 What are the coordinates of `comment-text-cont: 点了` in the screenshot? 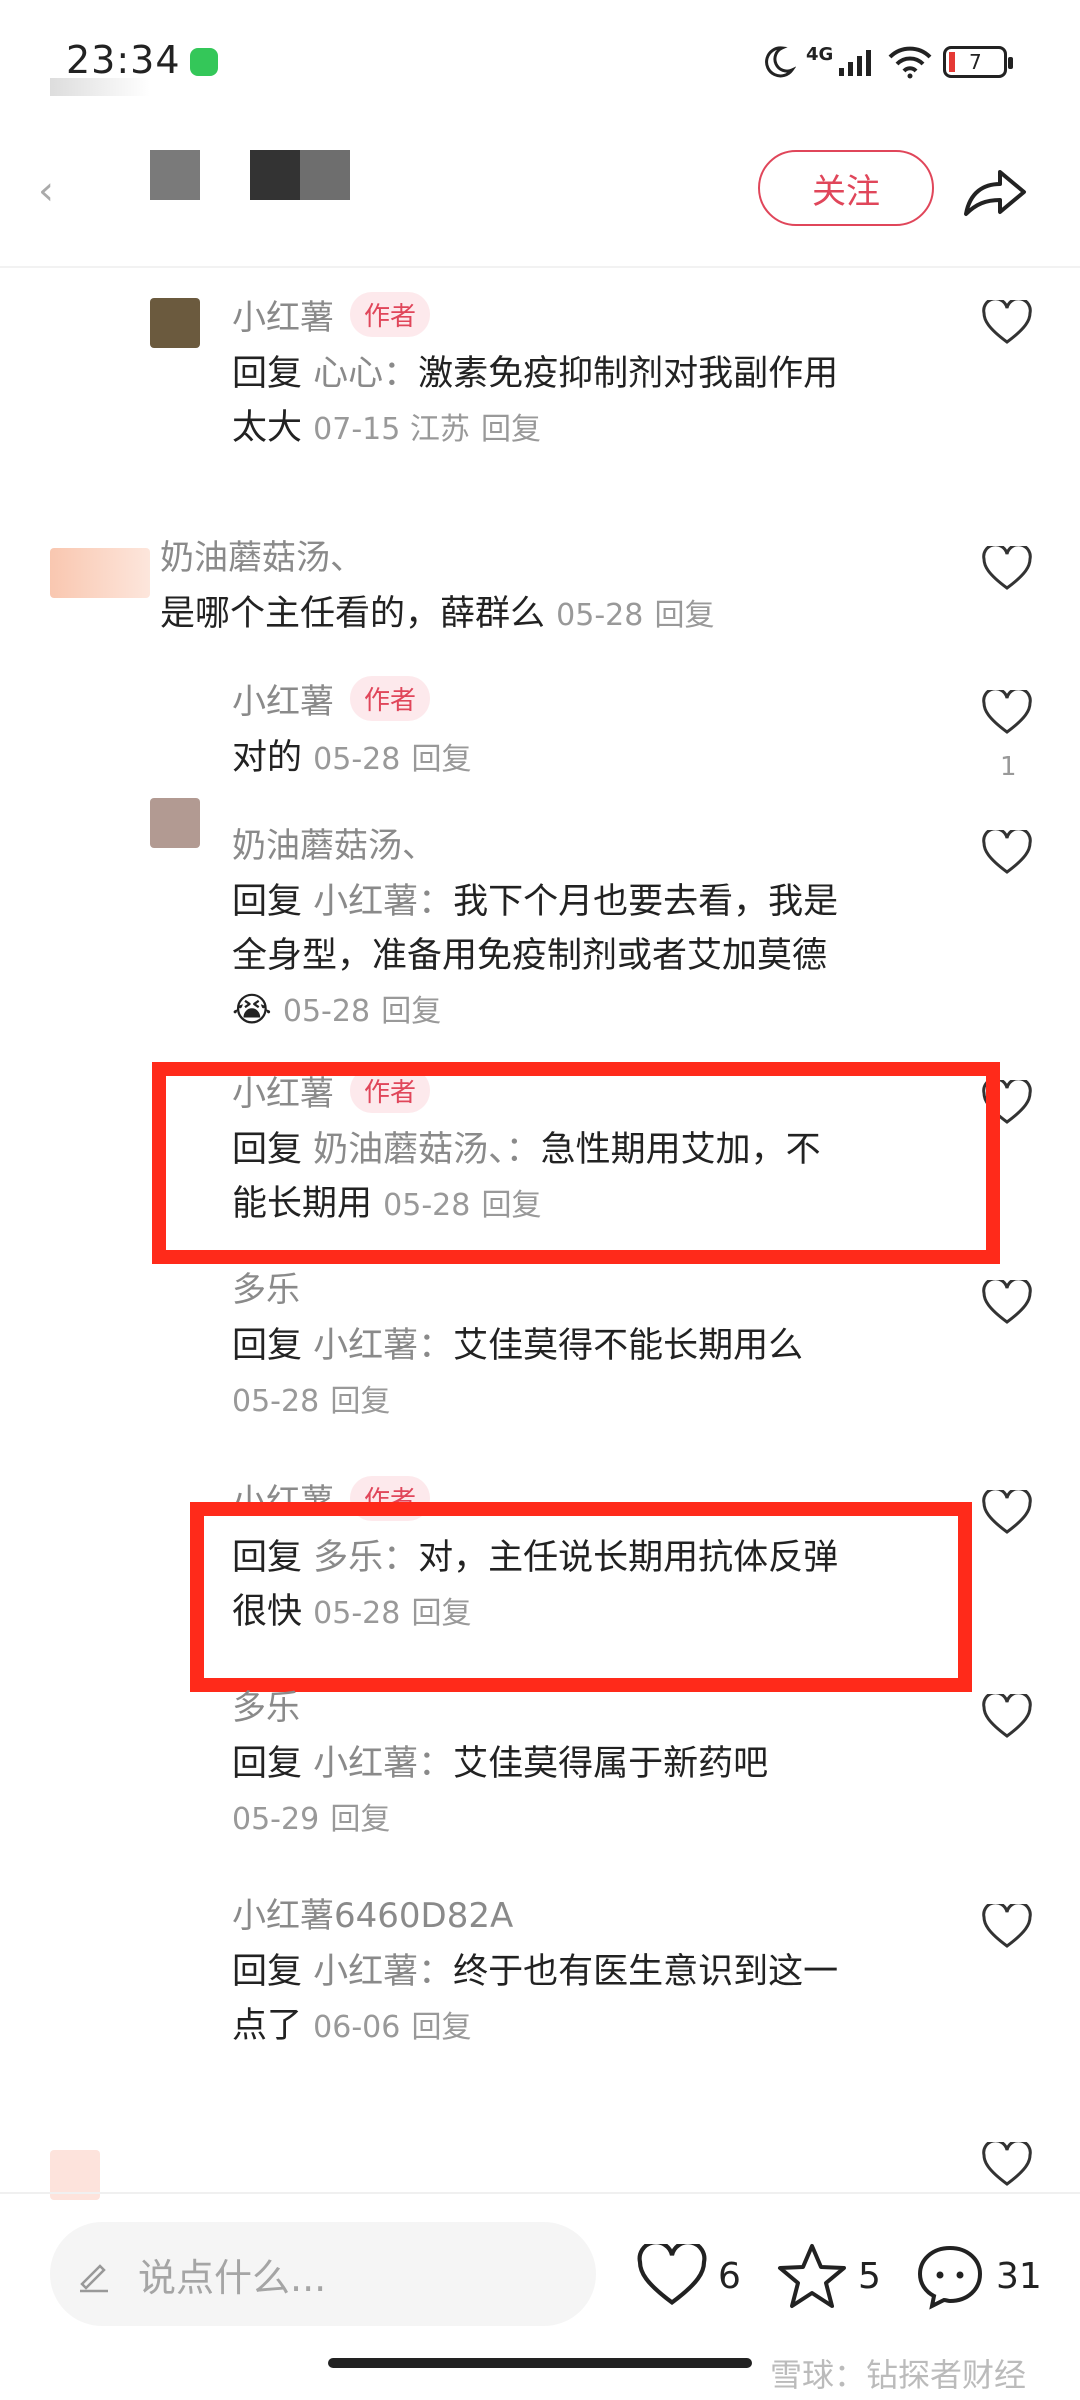 It's located at (267, 2026).